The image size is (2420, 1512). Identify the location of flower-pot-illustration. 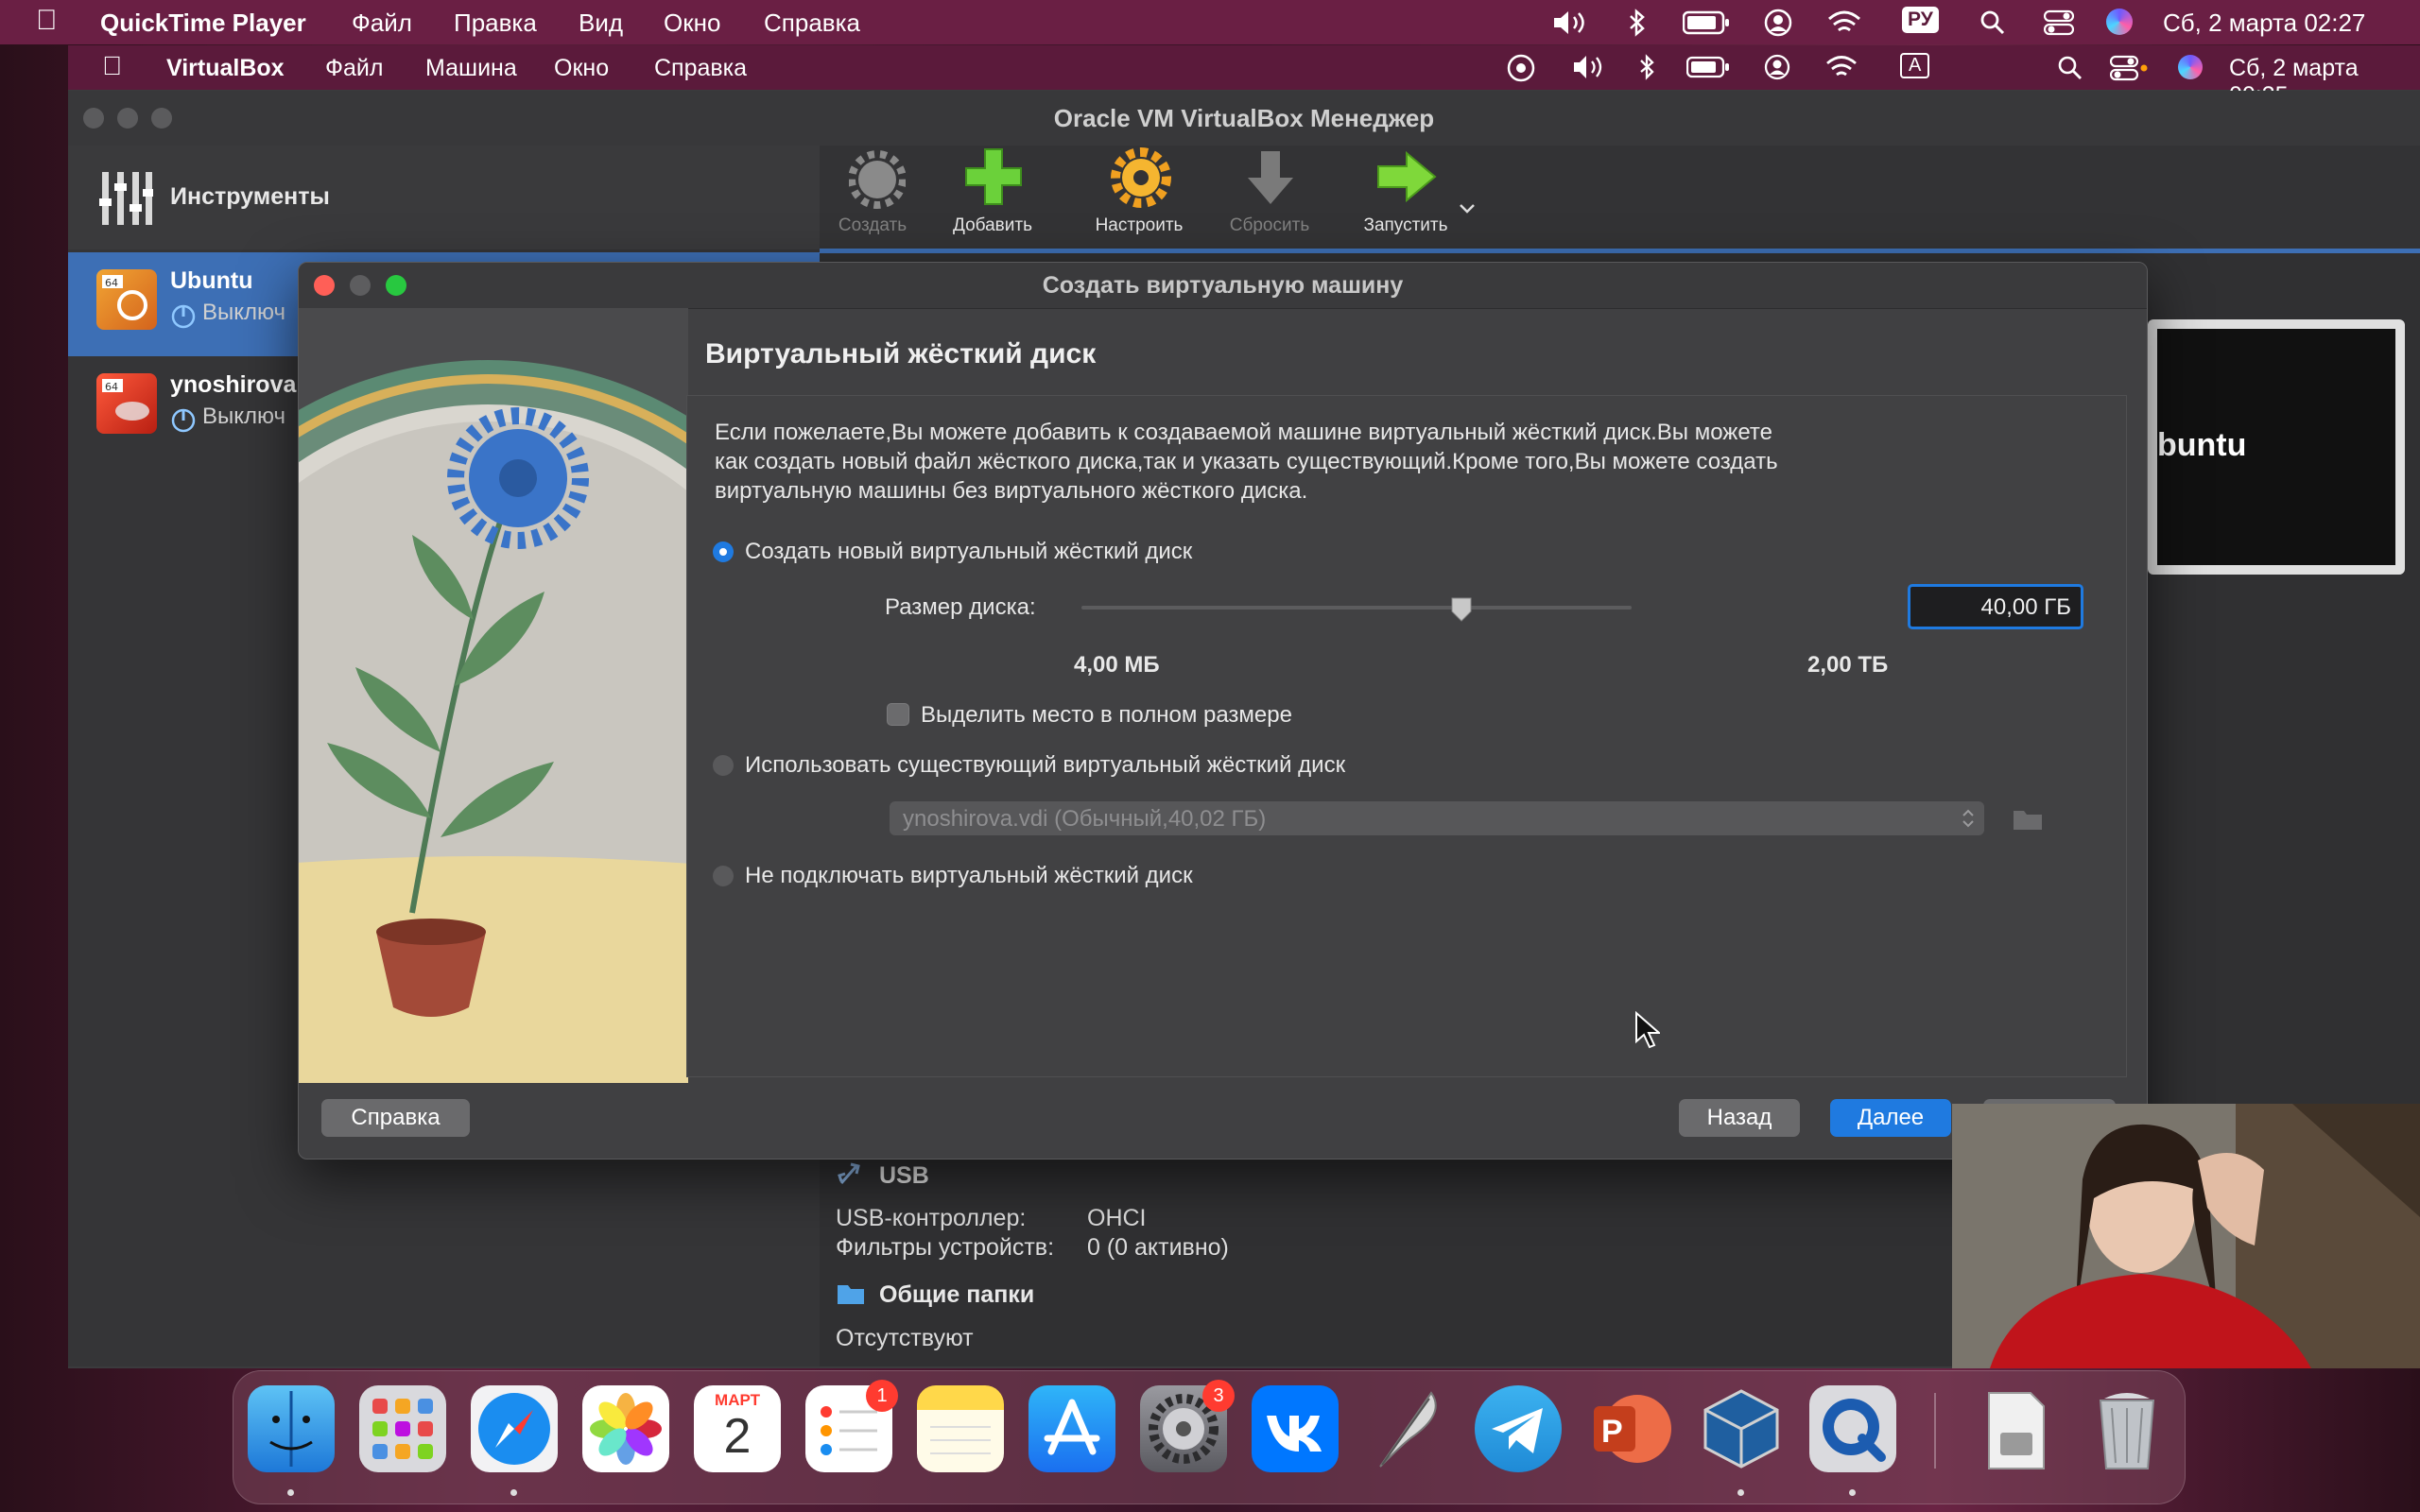
(494, 721).